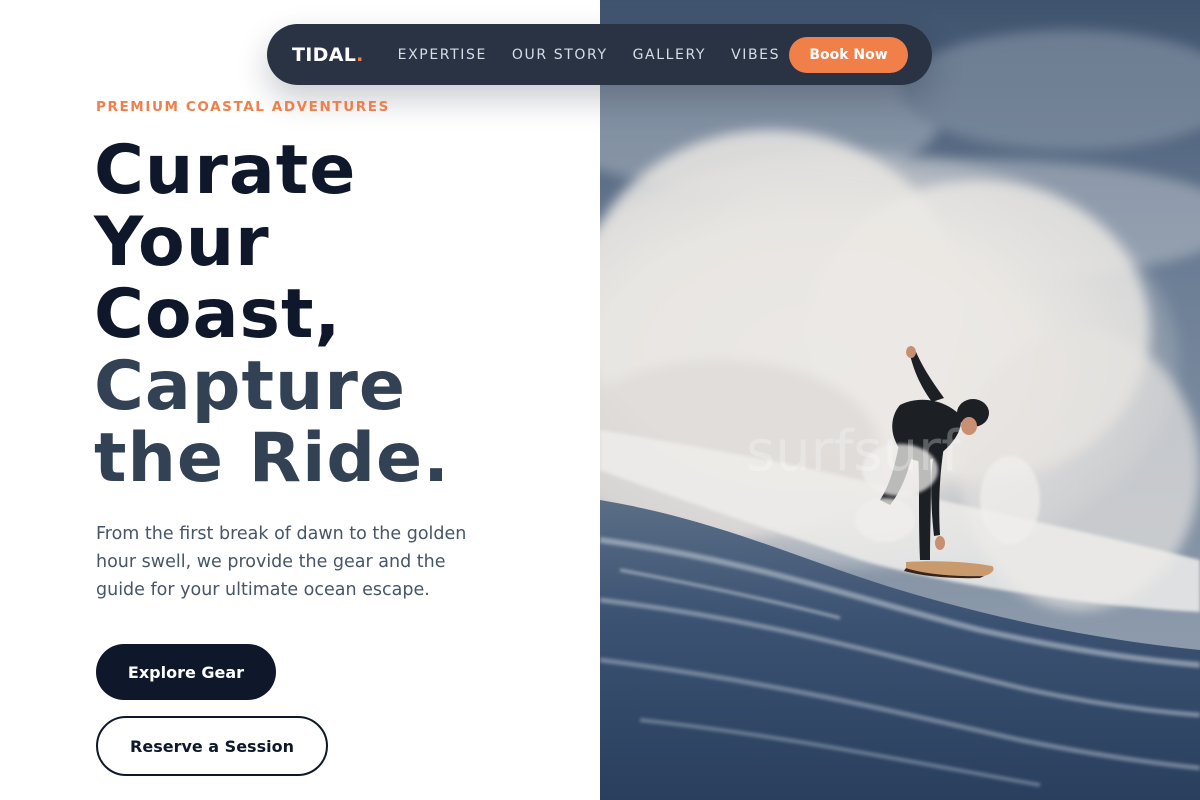  Describe the element at coordinates (186, 672) in the screenshot. I see `explore-gear-button: Explore Gear` at that location.